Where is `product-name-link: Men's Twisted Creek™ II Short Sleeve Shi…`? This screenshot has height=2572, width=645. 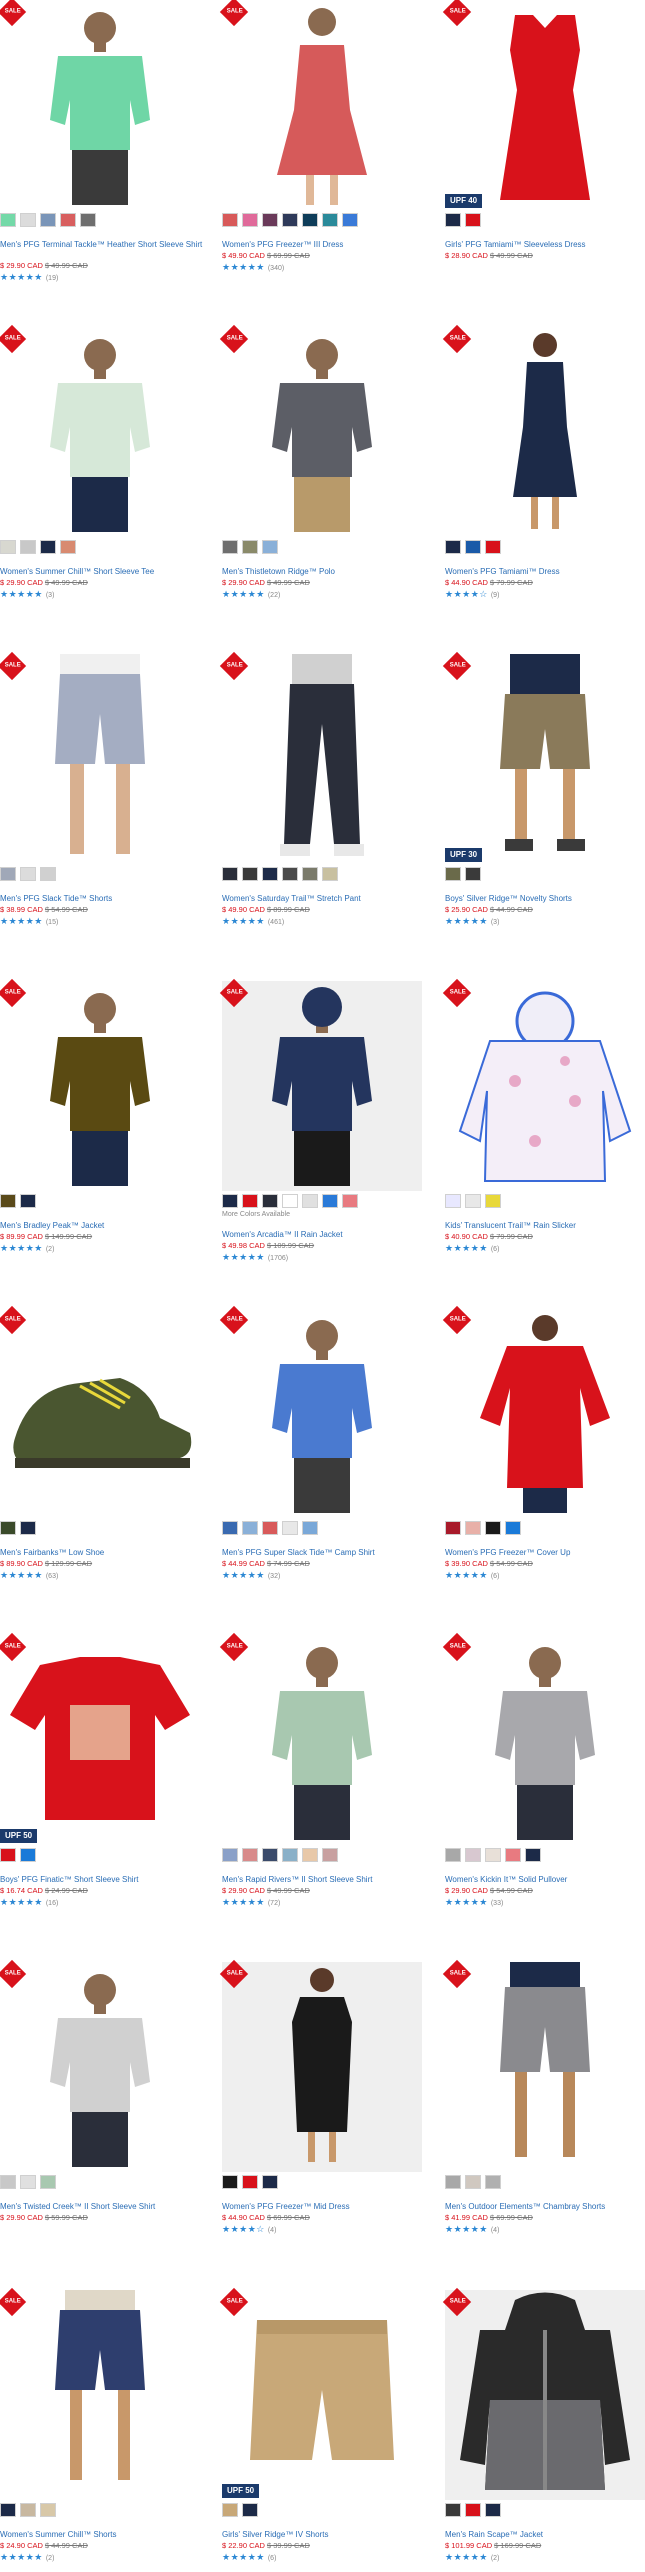 product-name-link: Men's Twisted Creek™ II Short Sleeve Shi… is located at coordinates (102, 2207).